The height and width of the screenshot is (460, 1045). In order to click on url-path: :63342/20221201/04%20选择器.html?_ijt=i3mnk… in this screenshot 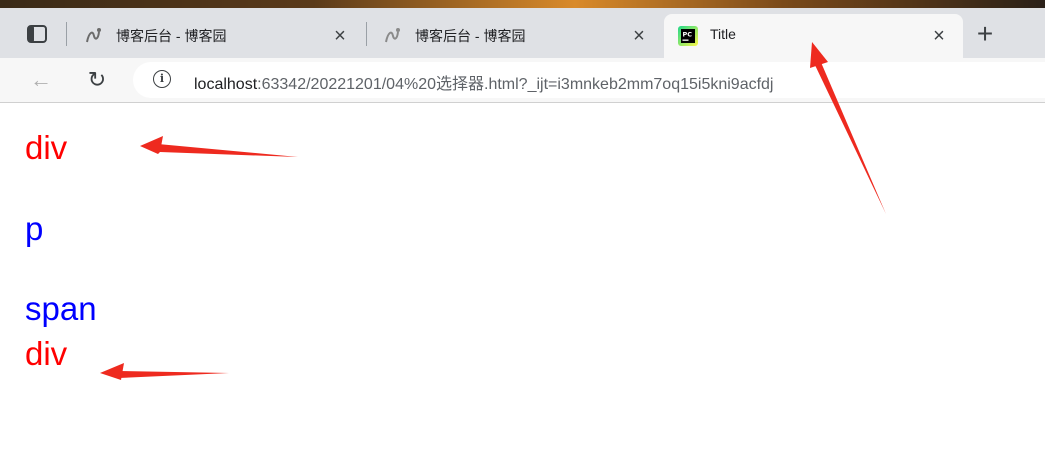, I will do `click(515, 84)`.